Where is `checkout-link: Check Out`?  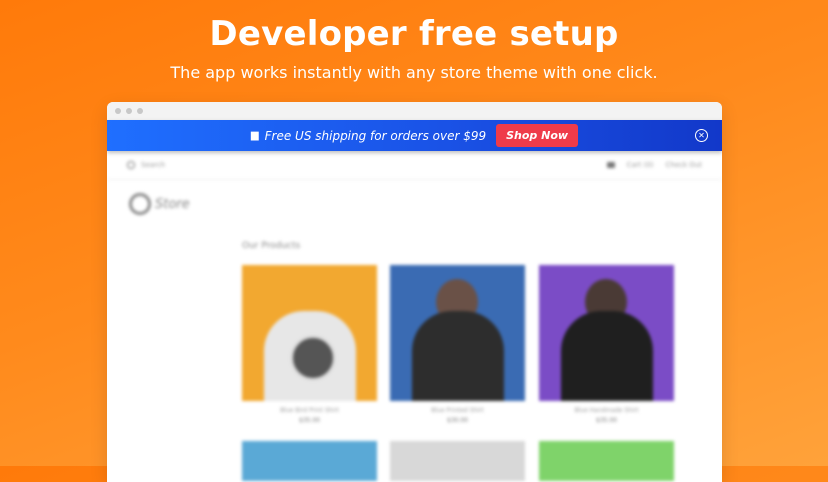
checkout-link: Check Out is located at coordinates (684, 165).